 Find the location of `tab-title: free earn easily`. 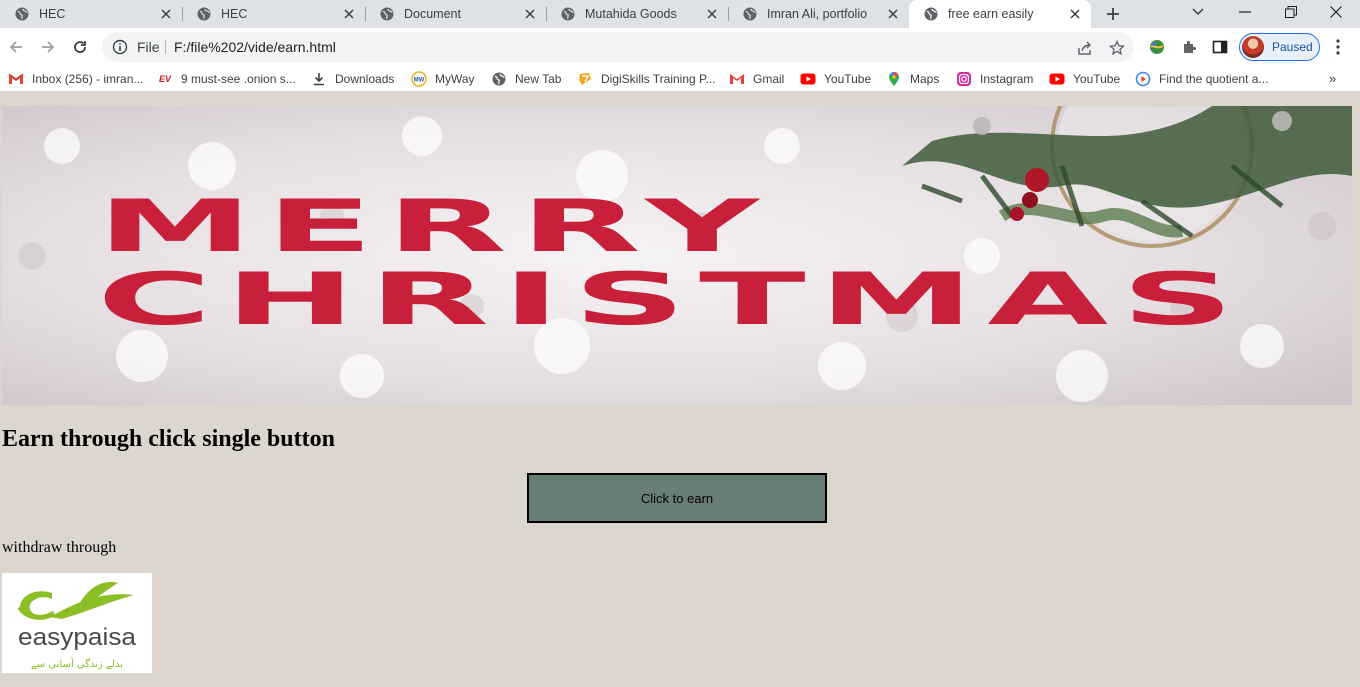

tab-title: free earn easily is located at coordinates (991, 14).